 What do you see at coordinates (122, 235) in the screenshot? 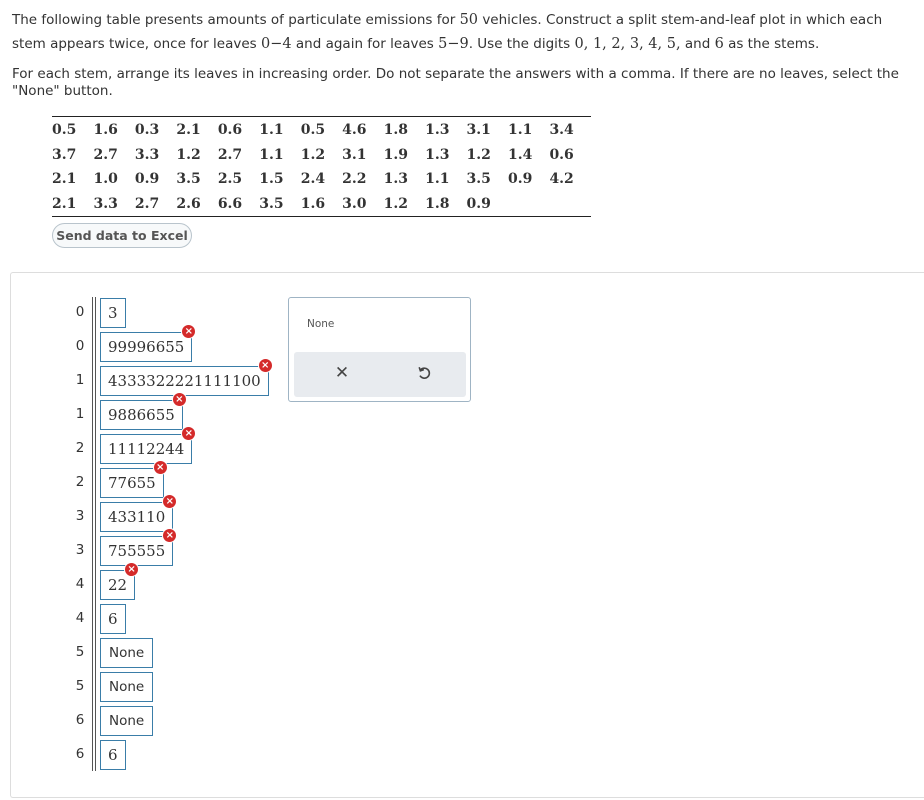
I see `send-to-excel-button: Send data to Excel` at bounding box center [122, 235].